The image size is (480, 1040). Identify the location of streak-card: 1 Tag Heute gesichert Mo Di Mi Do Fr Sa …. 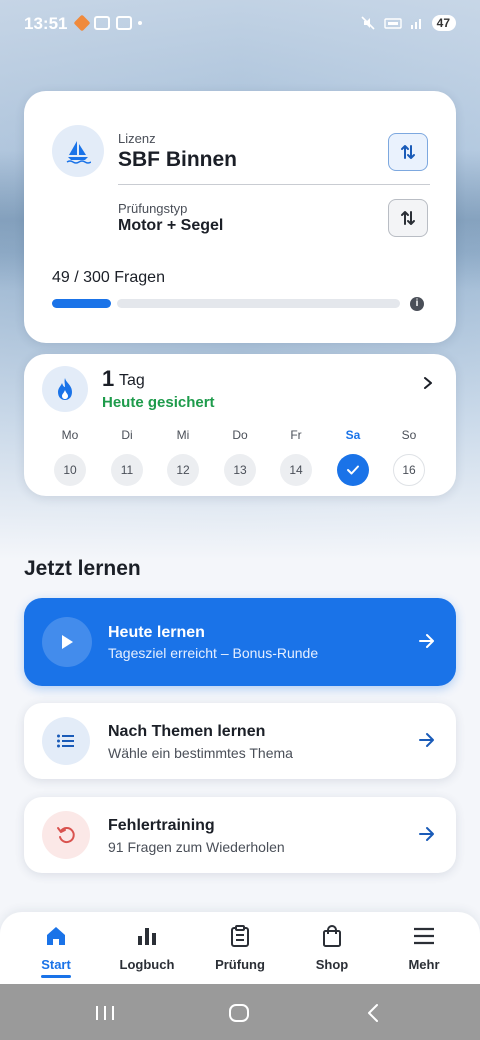
(240, 425).